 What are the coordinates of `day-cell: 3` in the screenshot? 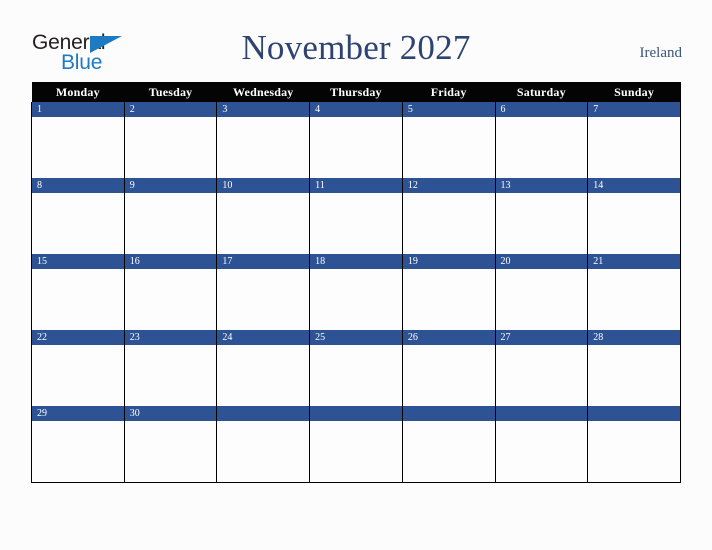 It's located at (263, 140).